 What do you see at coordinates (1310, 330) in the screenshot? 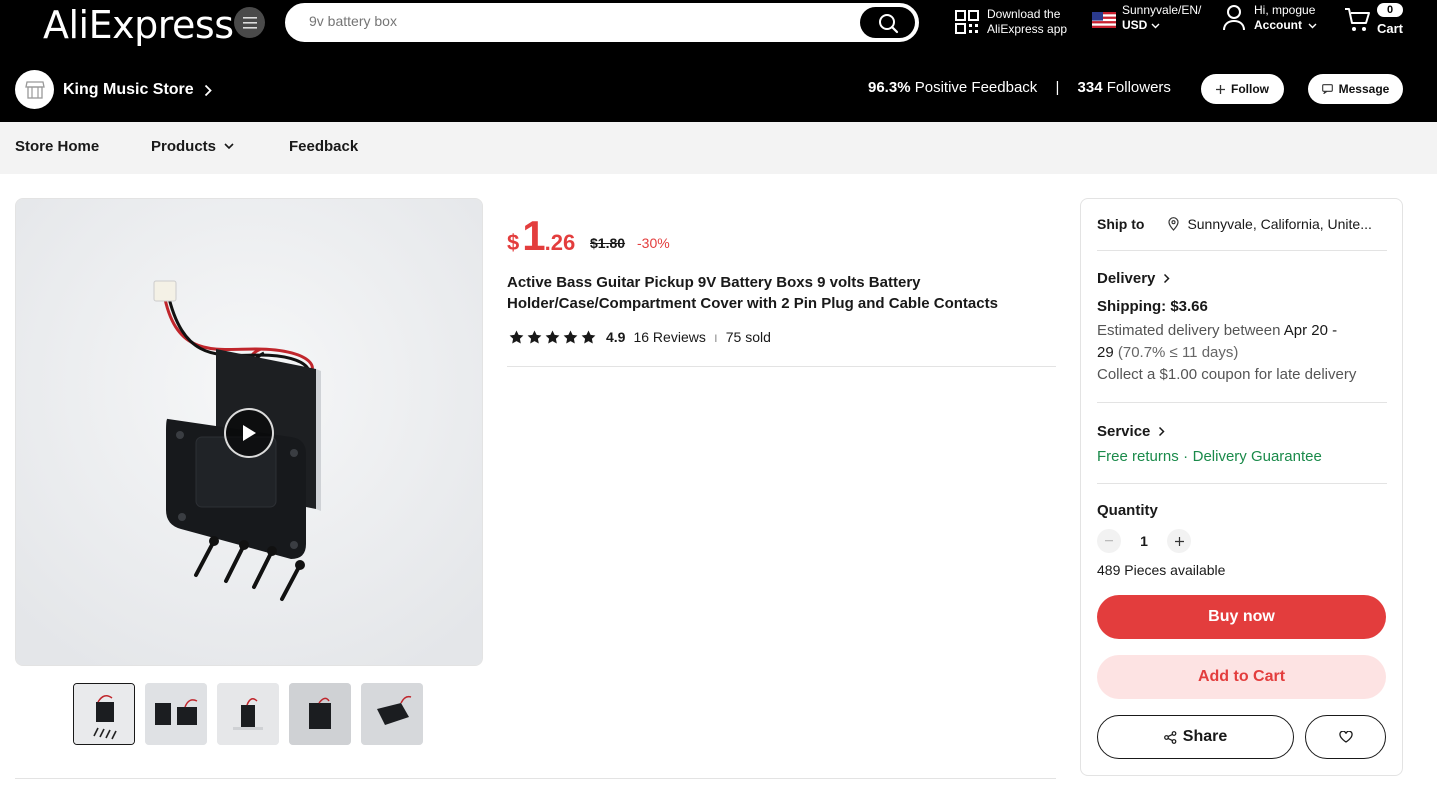
I see `est-dates-a: Apr 20 -` at bounding box center [1310, 330].